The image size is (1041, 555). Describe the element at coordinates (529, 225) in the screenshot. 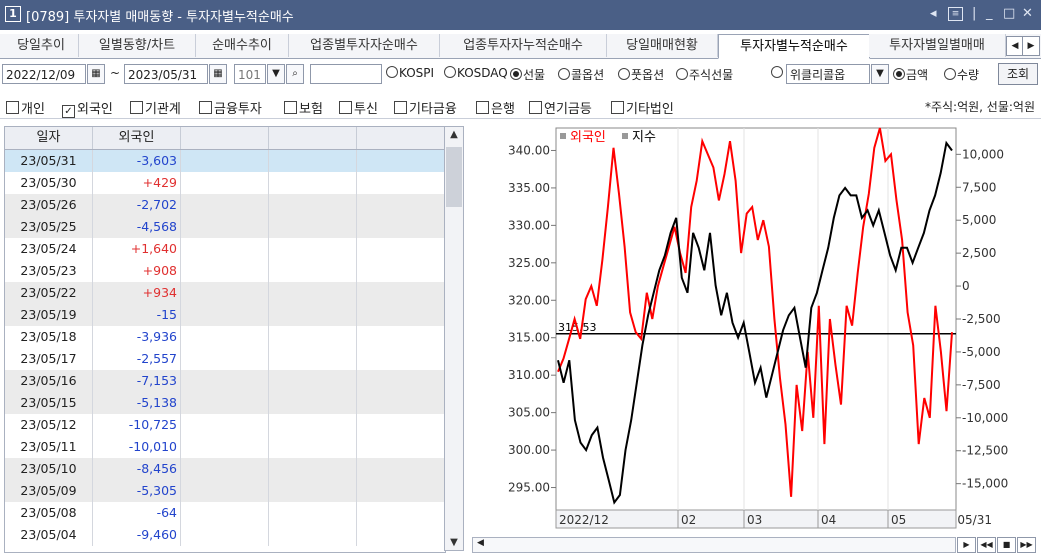

I see `left-tick-label: 330.00` at that location.